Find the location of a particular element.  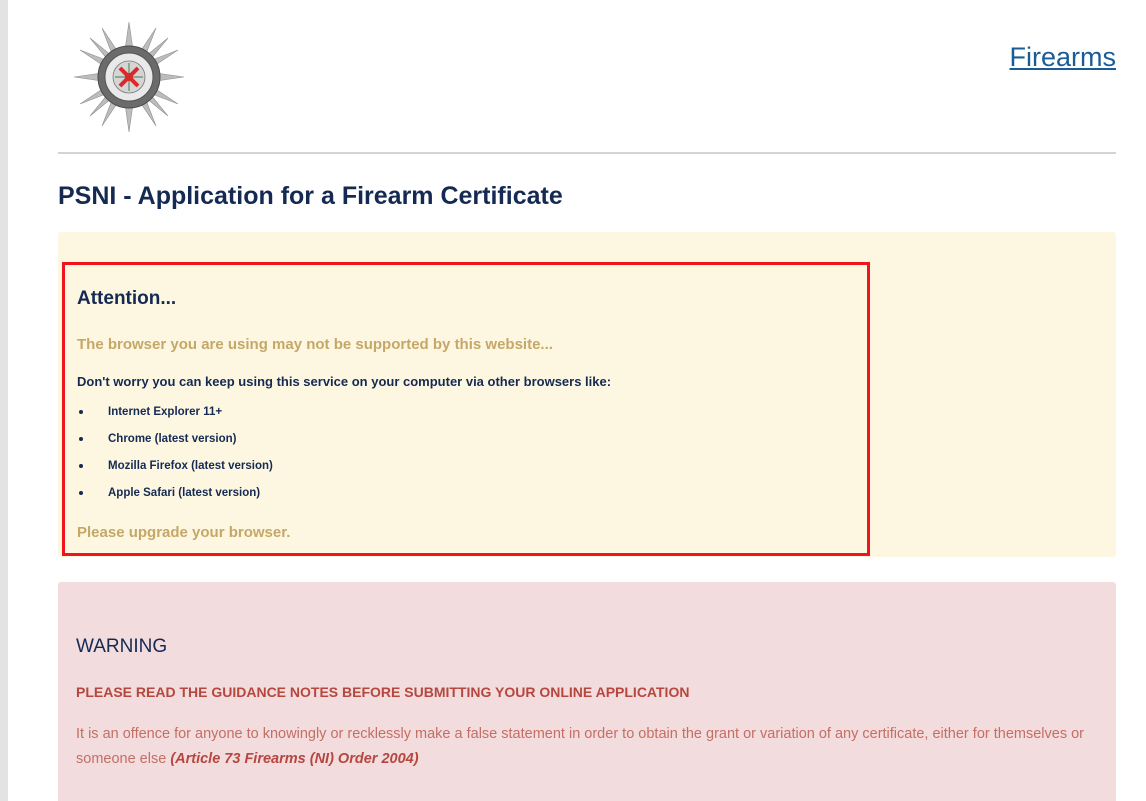

list-item: Internet Explorer 11+ is located at coordinates (175, 418).